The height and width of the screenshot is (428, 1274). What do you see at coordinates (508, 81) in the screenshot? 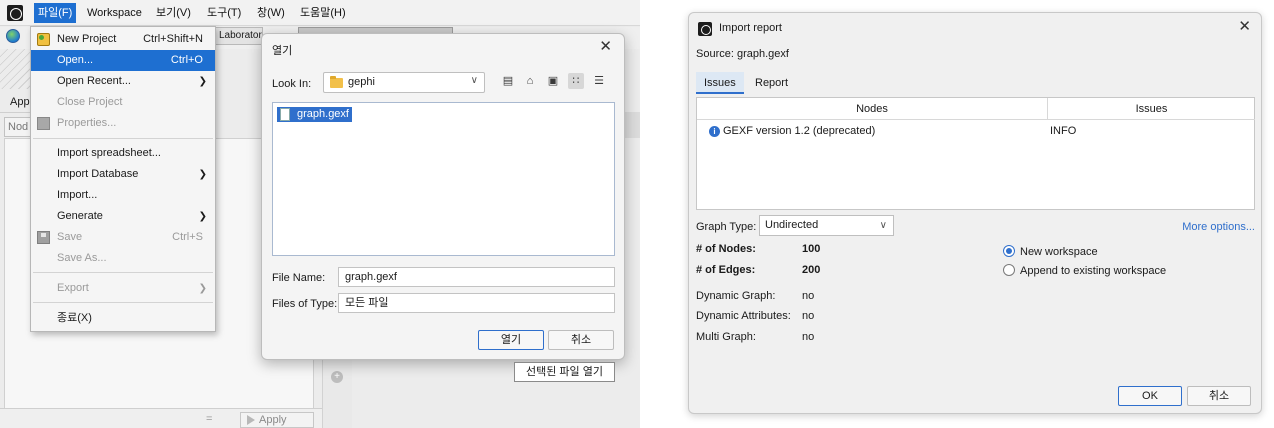
I see `up-folder-icon: ▤` at bounding box center [508, 81].